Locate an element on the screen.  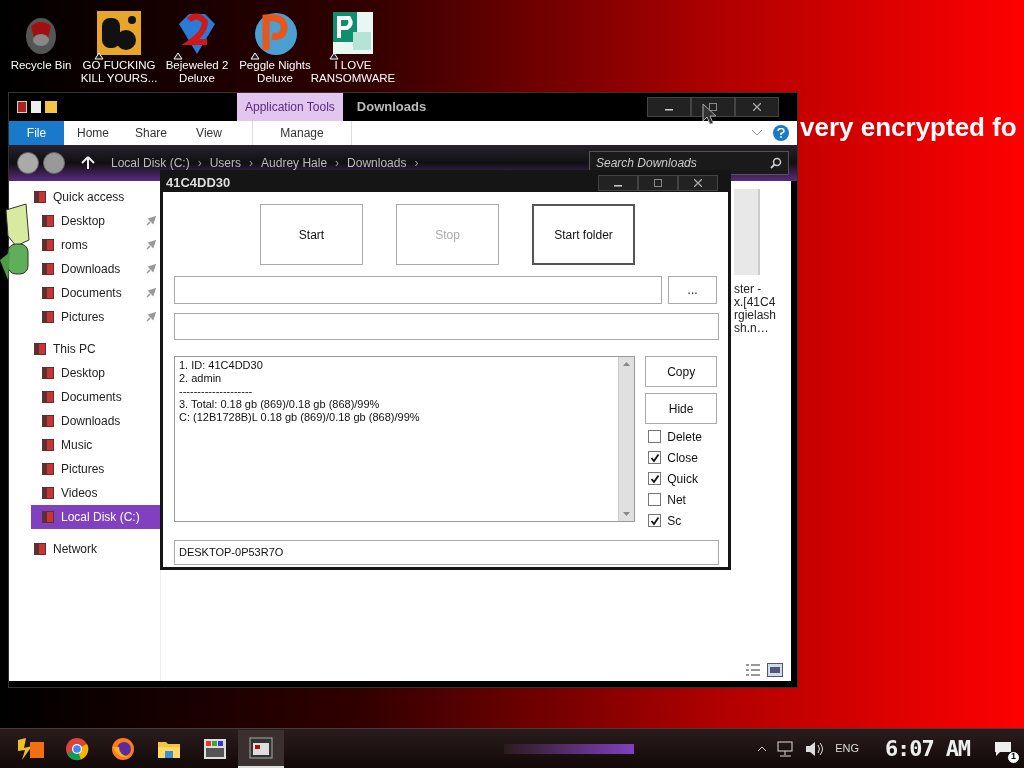
path-field is located at coordinates (418, 290).